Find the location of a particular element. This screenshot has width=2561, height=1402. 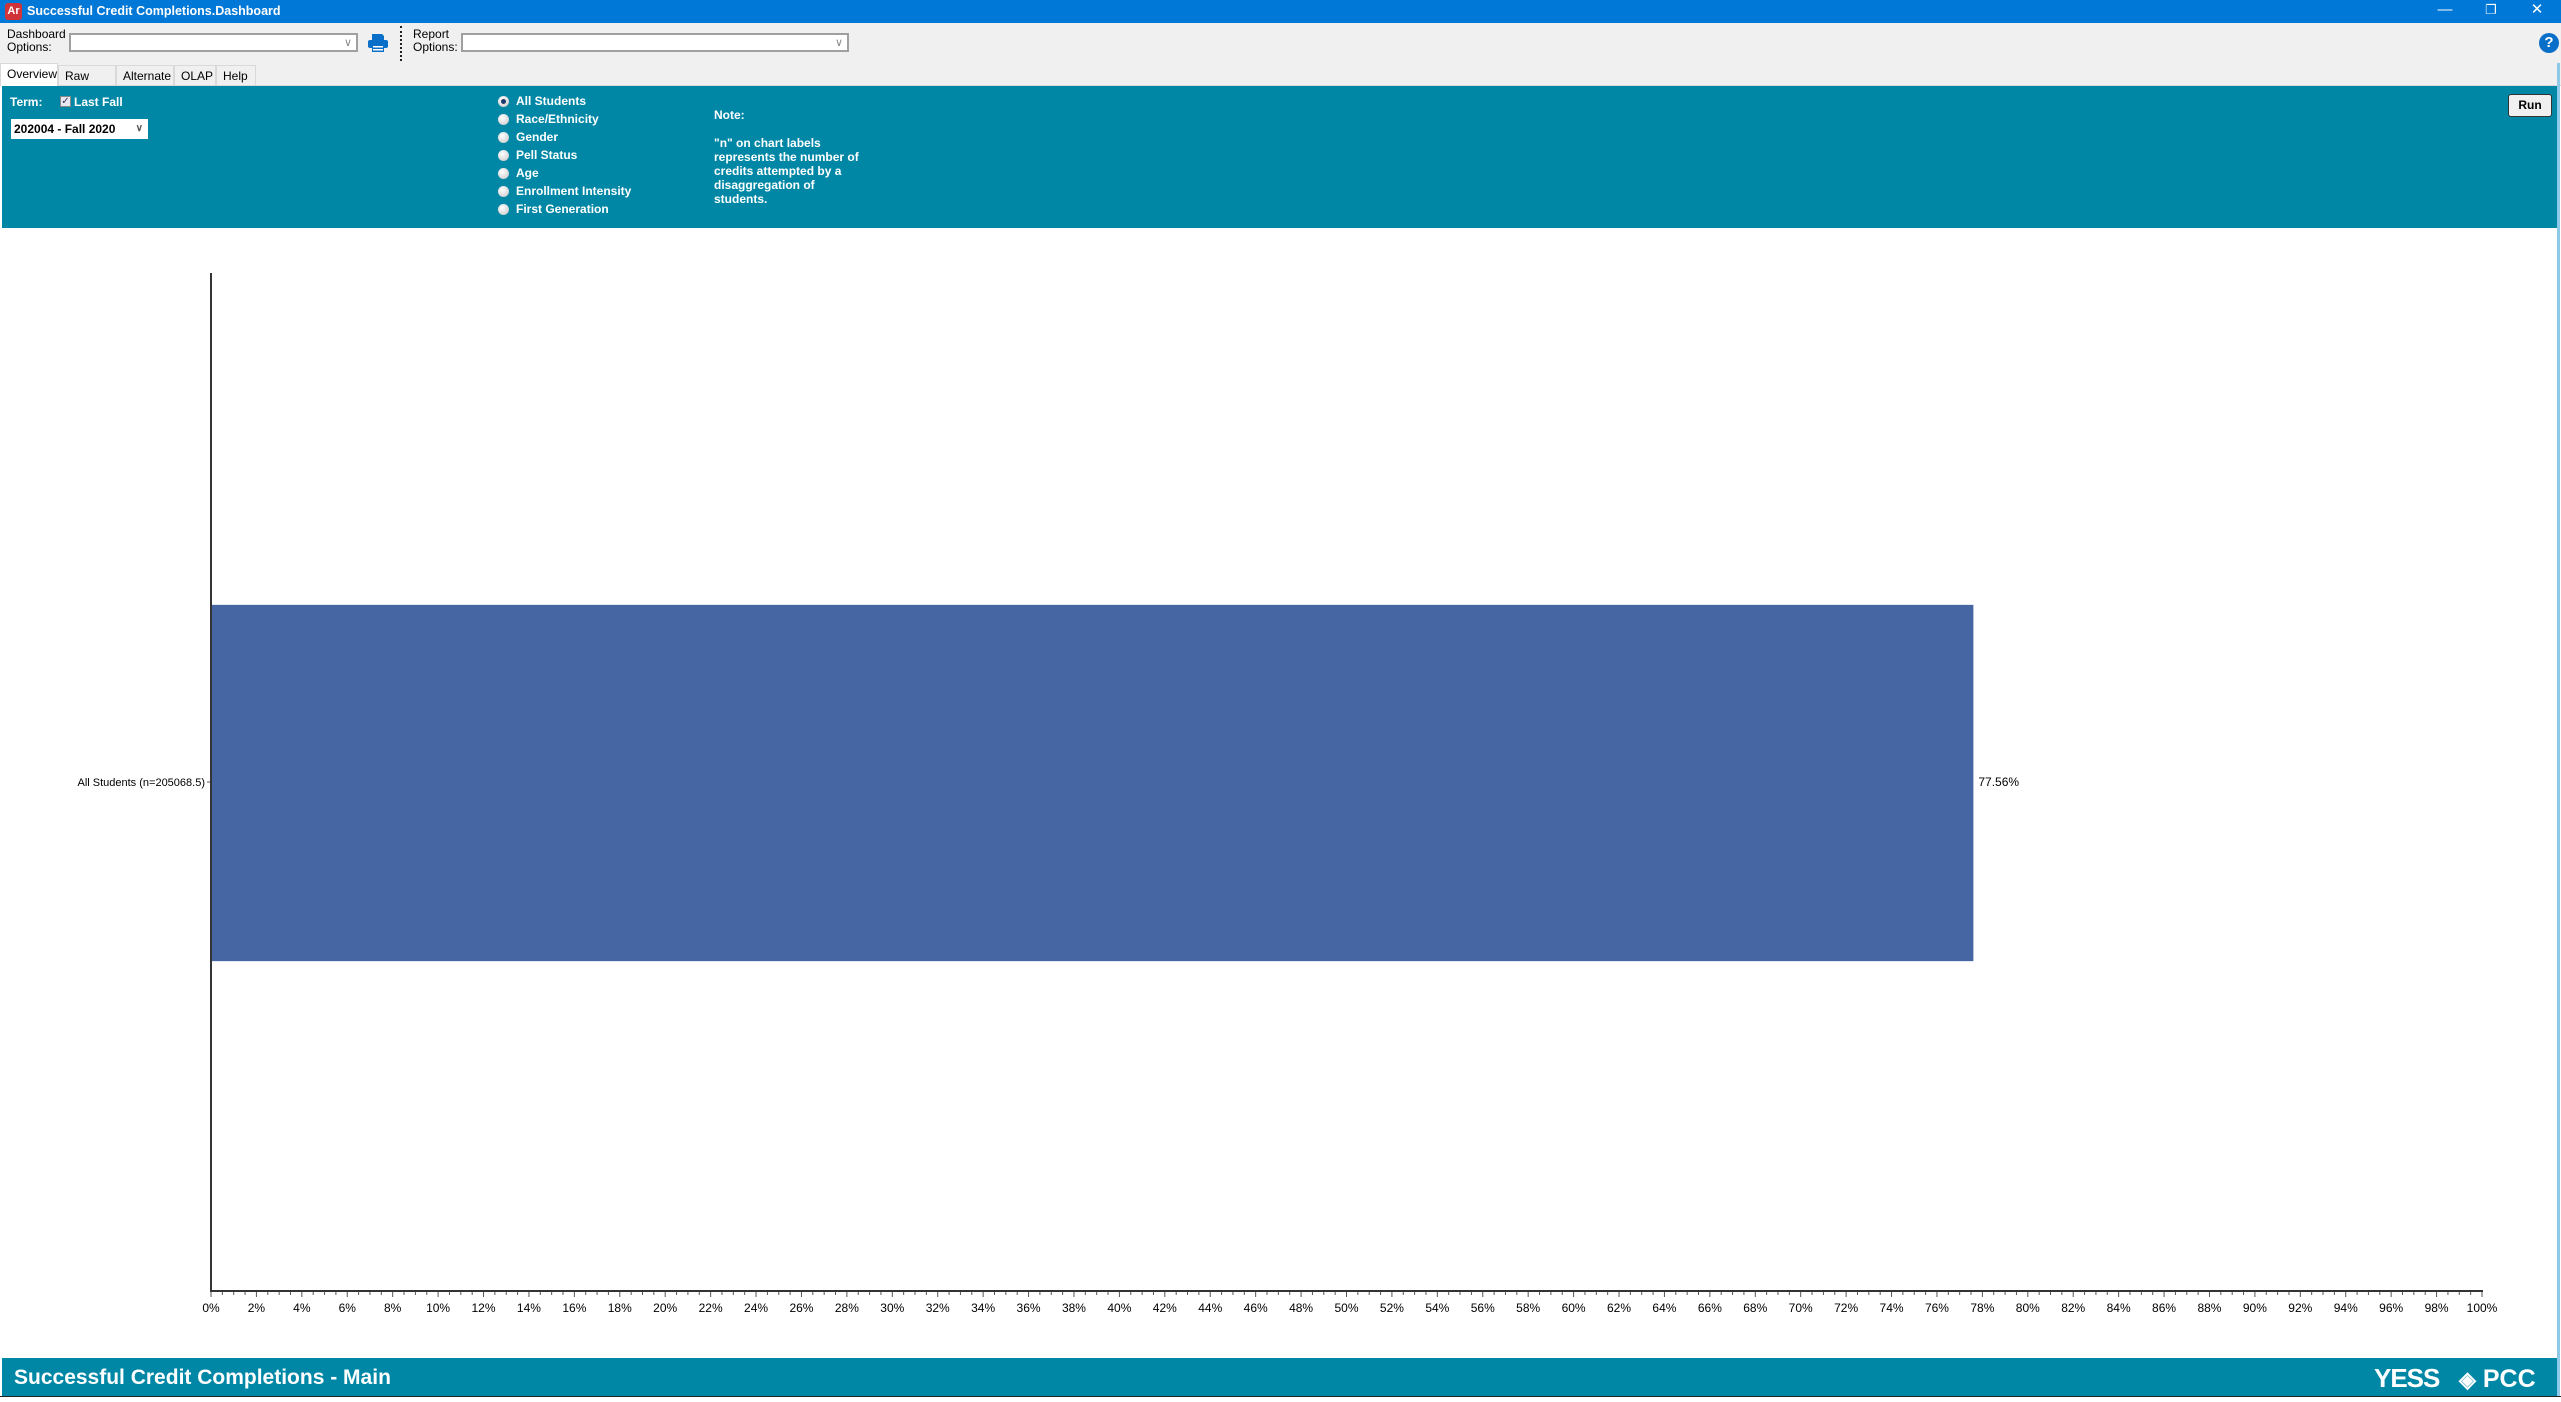

x-tick-label: 32% is located at coordinates (938, 1308).